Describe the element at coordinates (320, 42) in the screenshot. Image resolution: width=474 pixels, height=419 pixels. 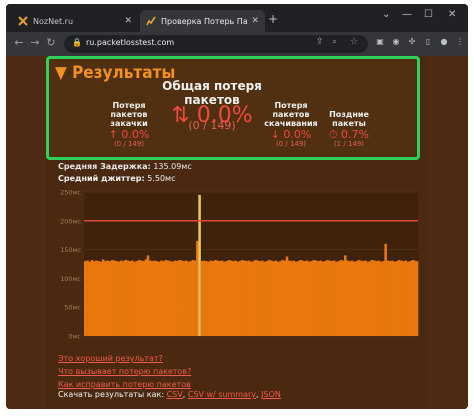
I see `share-icon: ⇪` at that location.